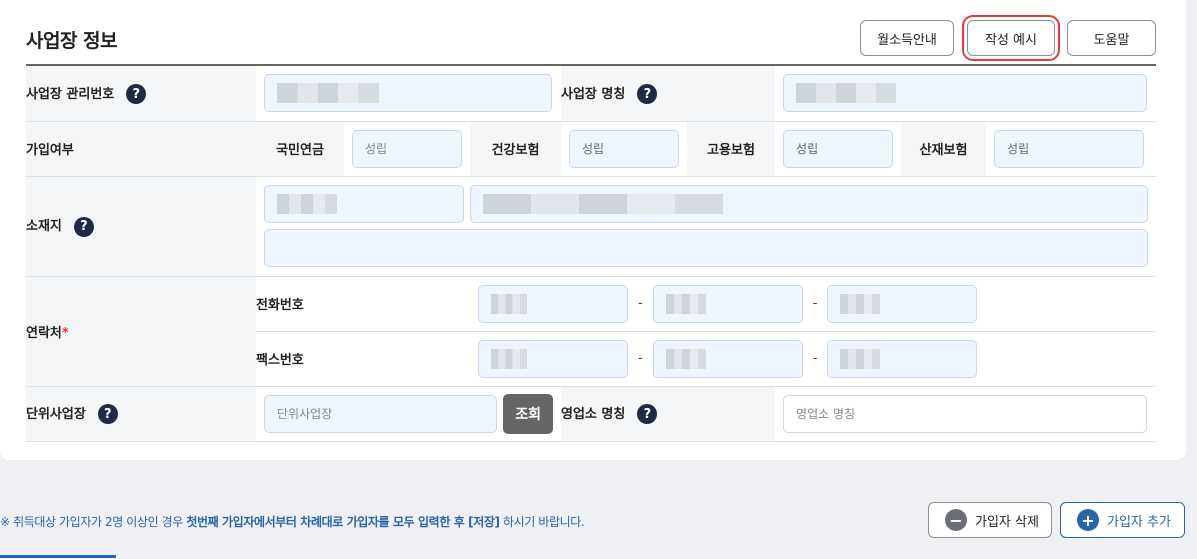 Image resolution: width=1197 pixels, height=559 pixels. I want to click on unit-biz-input: 단위사업장, so click(381, 413).